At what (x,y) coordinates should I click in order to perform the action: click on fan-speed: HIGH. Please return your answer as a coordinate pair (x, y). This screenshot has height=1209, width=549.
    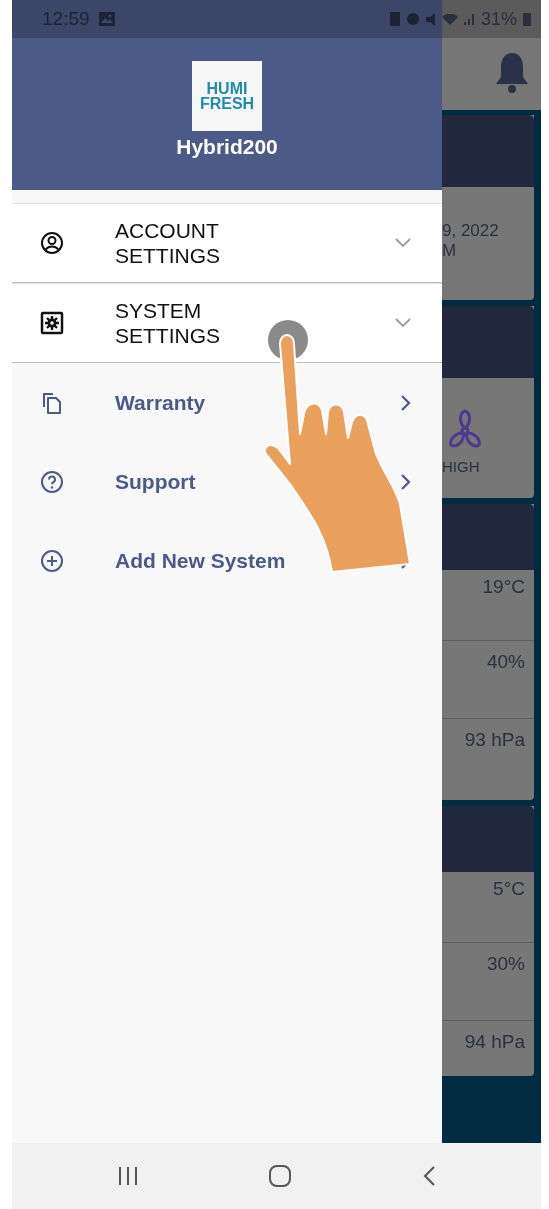
    Looking at the image, I should click on (461, 466).